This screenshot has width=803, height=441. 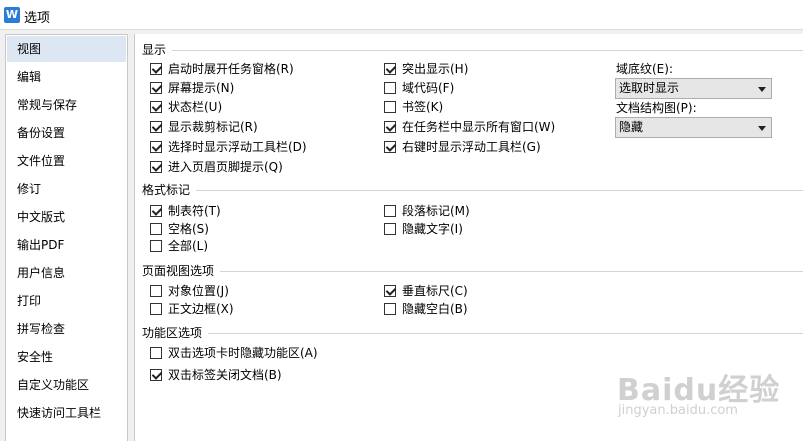 What do you see at coordinates (12, 15) in the screenshot?
I see `wps-writer-icon: W` at bounding box center [12, 15].